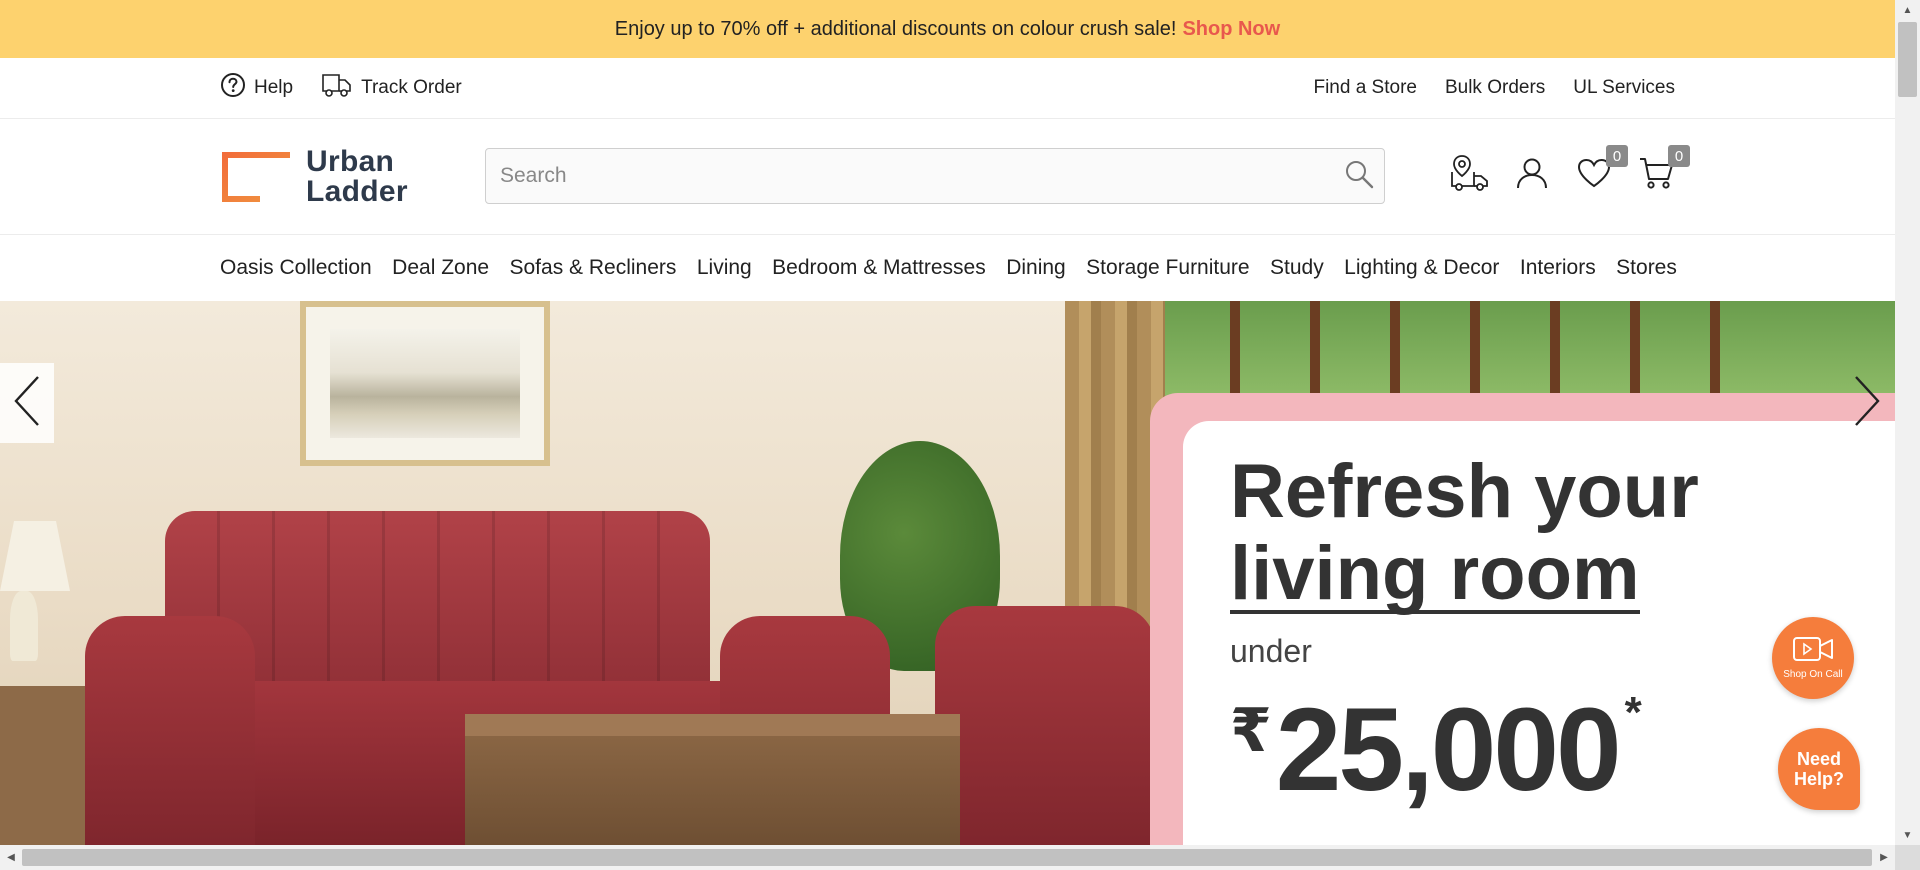 The width and height of the screenshot is (1920, 870). I want to click on hero-title-line-1: Refresh your, so click(1464, 491).